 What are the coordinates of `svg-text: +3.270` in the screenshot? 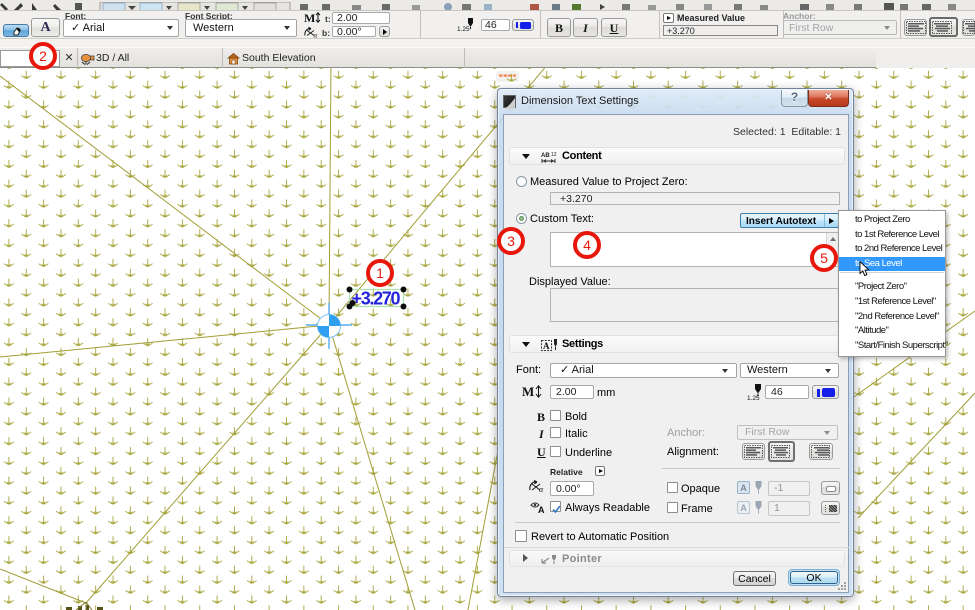 It's located at (376, 299).